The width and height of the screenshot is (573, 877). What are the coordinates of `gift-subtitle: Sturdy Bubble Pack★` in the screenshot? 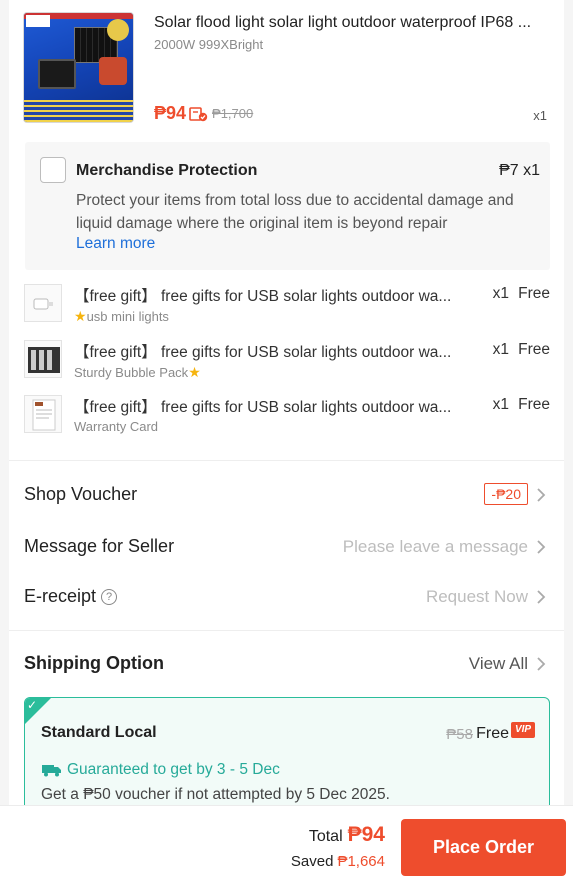 It's located at (137, 372).